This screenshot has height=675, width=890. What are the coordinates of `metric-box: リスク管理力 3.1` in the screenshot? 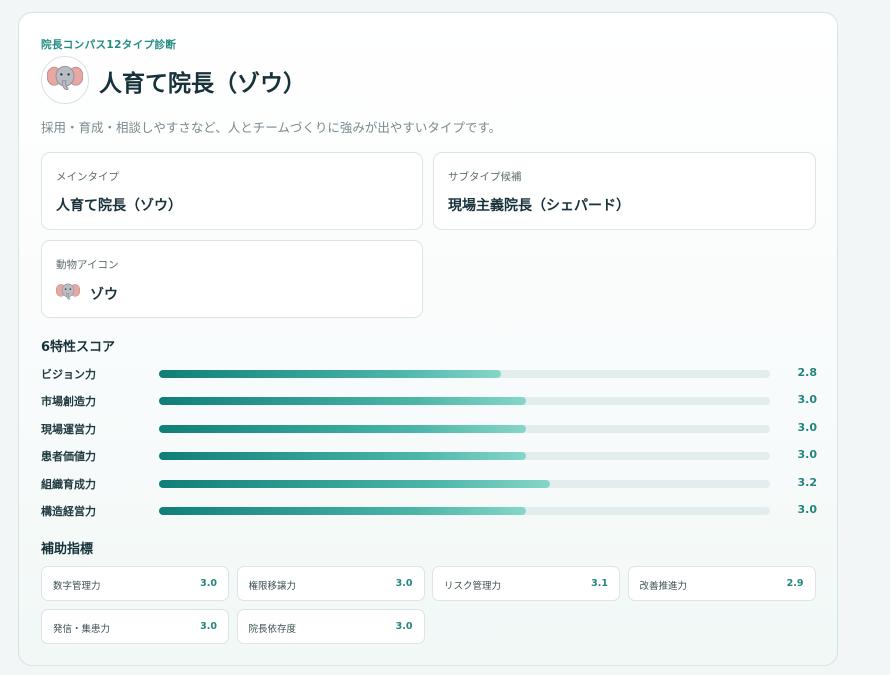 It's located at (526, 583).